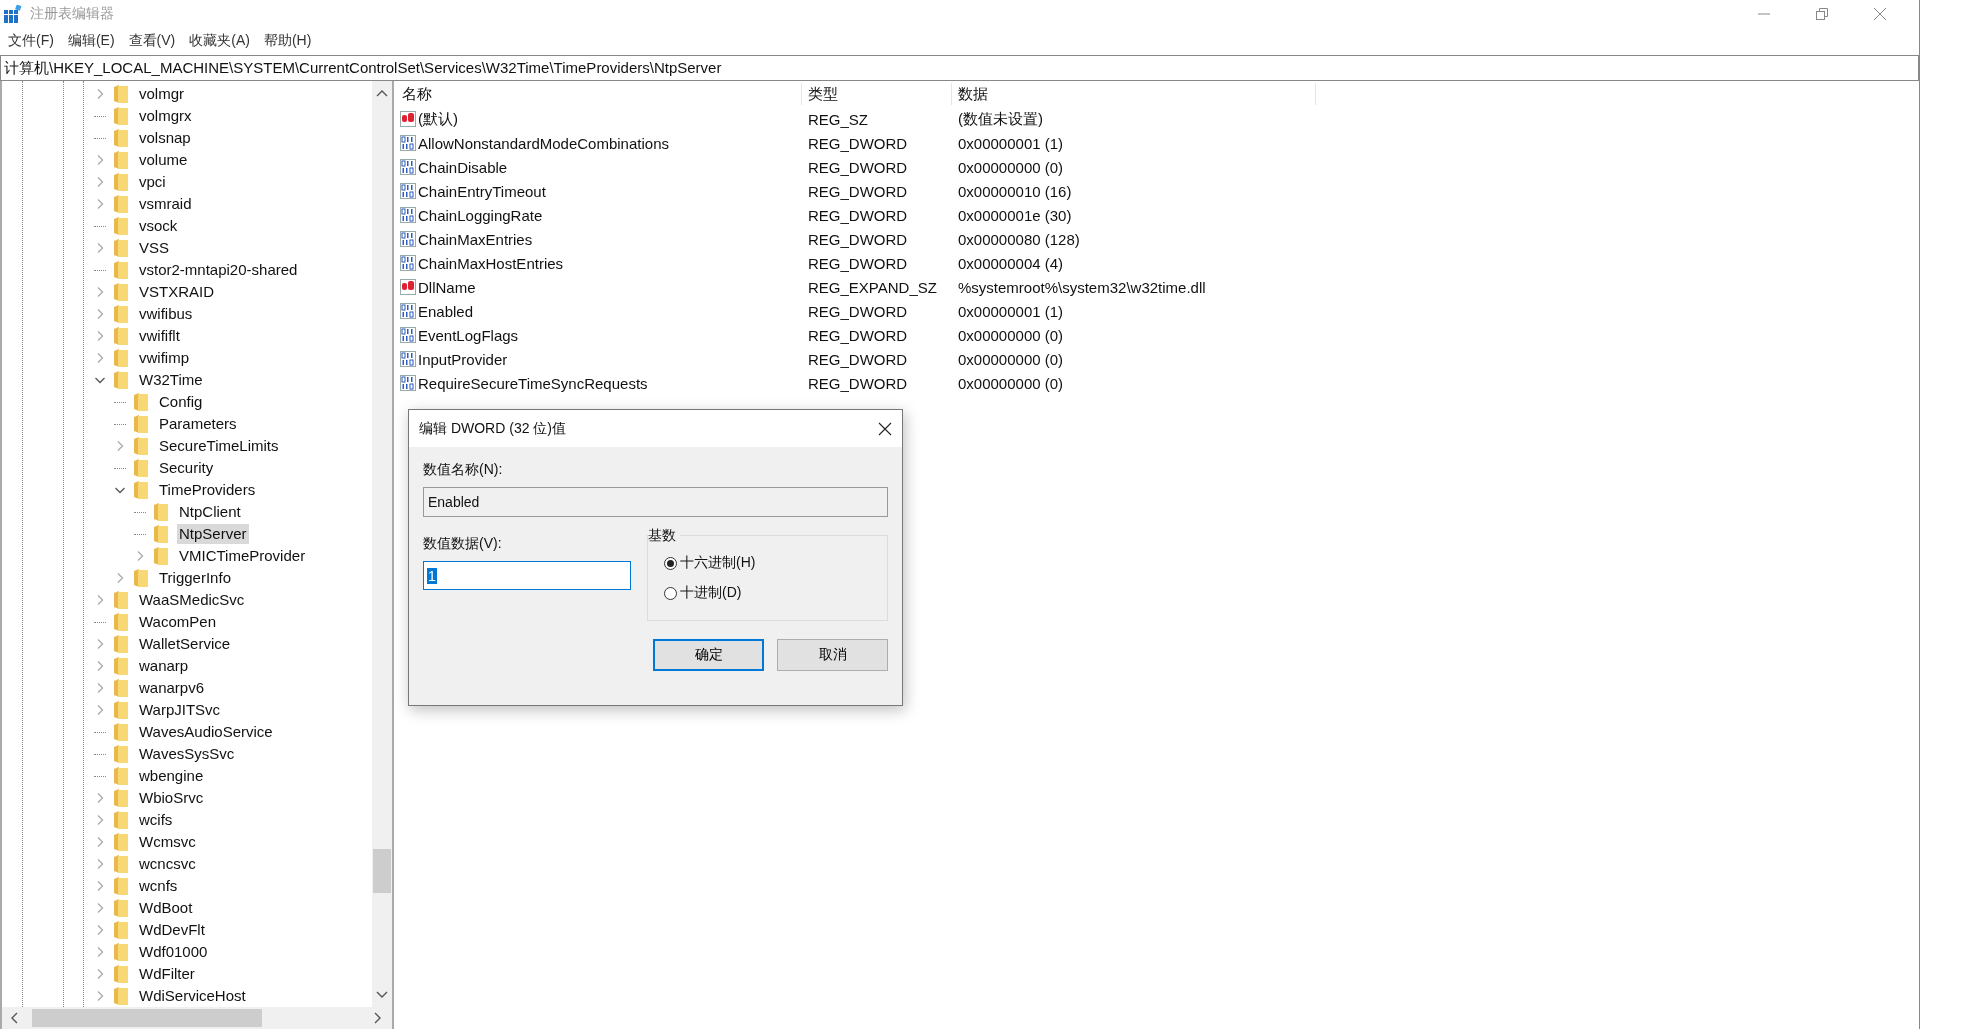 This screenshot has width=1982, height=1029. Describe the element at coordinates (447, 287) in the screenshot. I see `value-name: DllName` at that location.